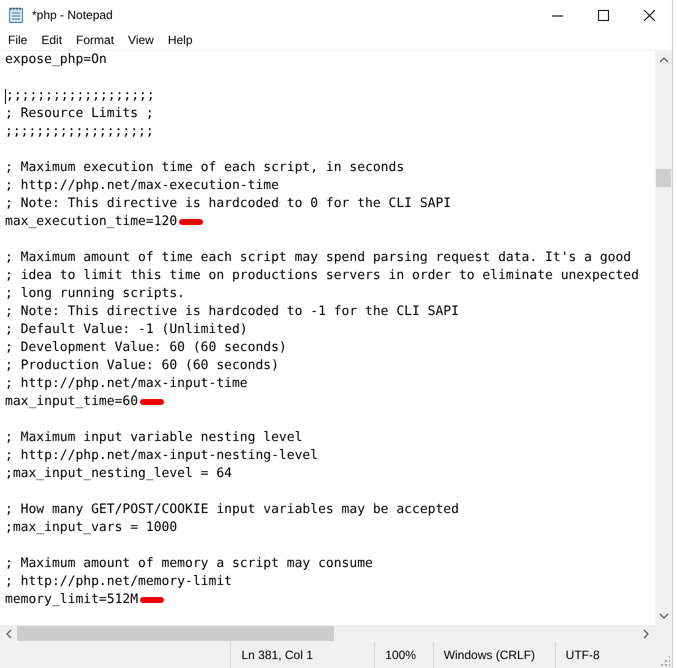 Image resolution: width=677 pixels, height=668 pixels. Describe the element at coordinates (95, 40) in the screenshot. I see `menu-item: Format` at that location.